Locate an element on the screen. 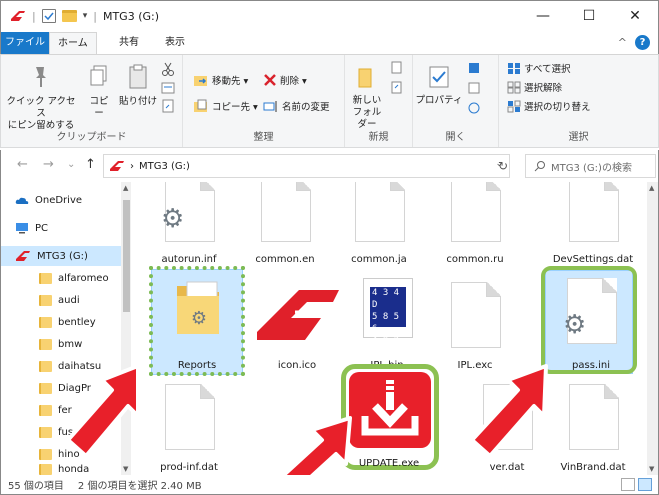  delete-label: 削除 ▾ is located at coordinates (293, 81).